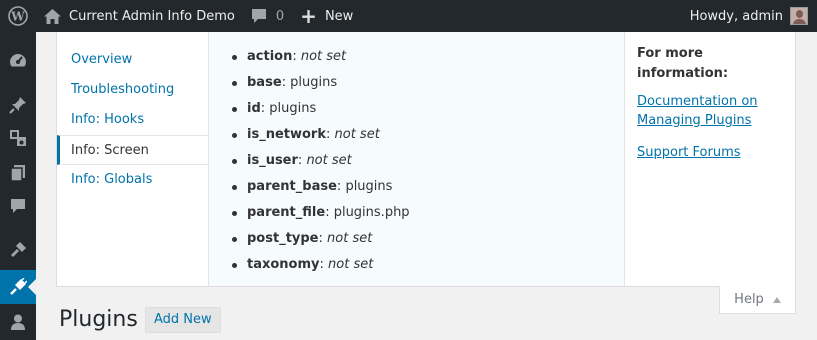 This screenshot has height=340, width=817. I want to click on help-sidebar-title: For more information:, so click(683, 63).